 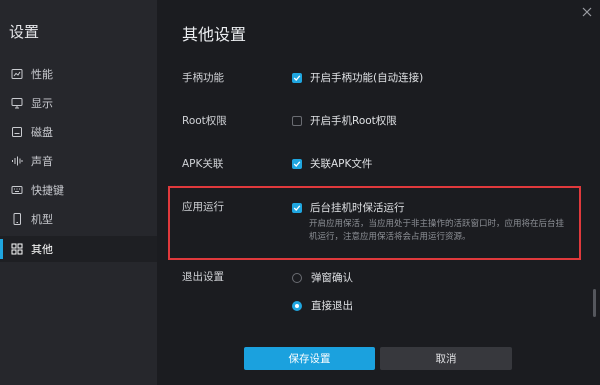 I want to click on sidebar-item-label: 磁盘, so click(x=42, y=132).